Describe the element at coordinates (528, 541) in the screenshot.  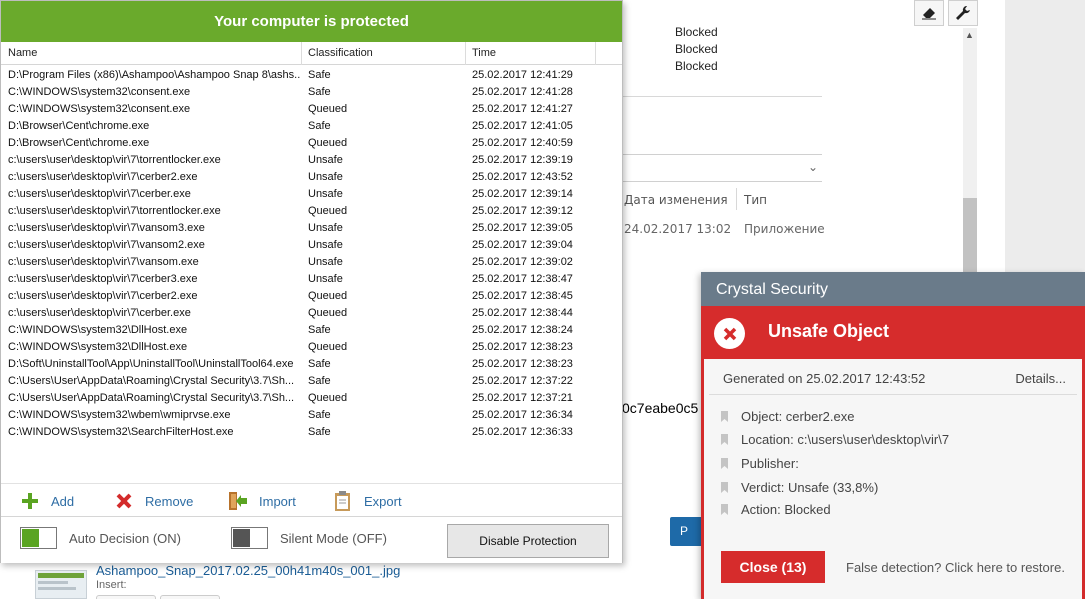
I see `disable-protection-button: Disable Protection` at that location.